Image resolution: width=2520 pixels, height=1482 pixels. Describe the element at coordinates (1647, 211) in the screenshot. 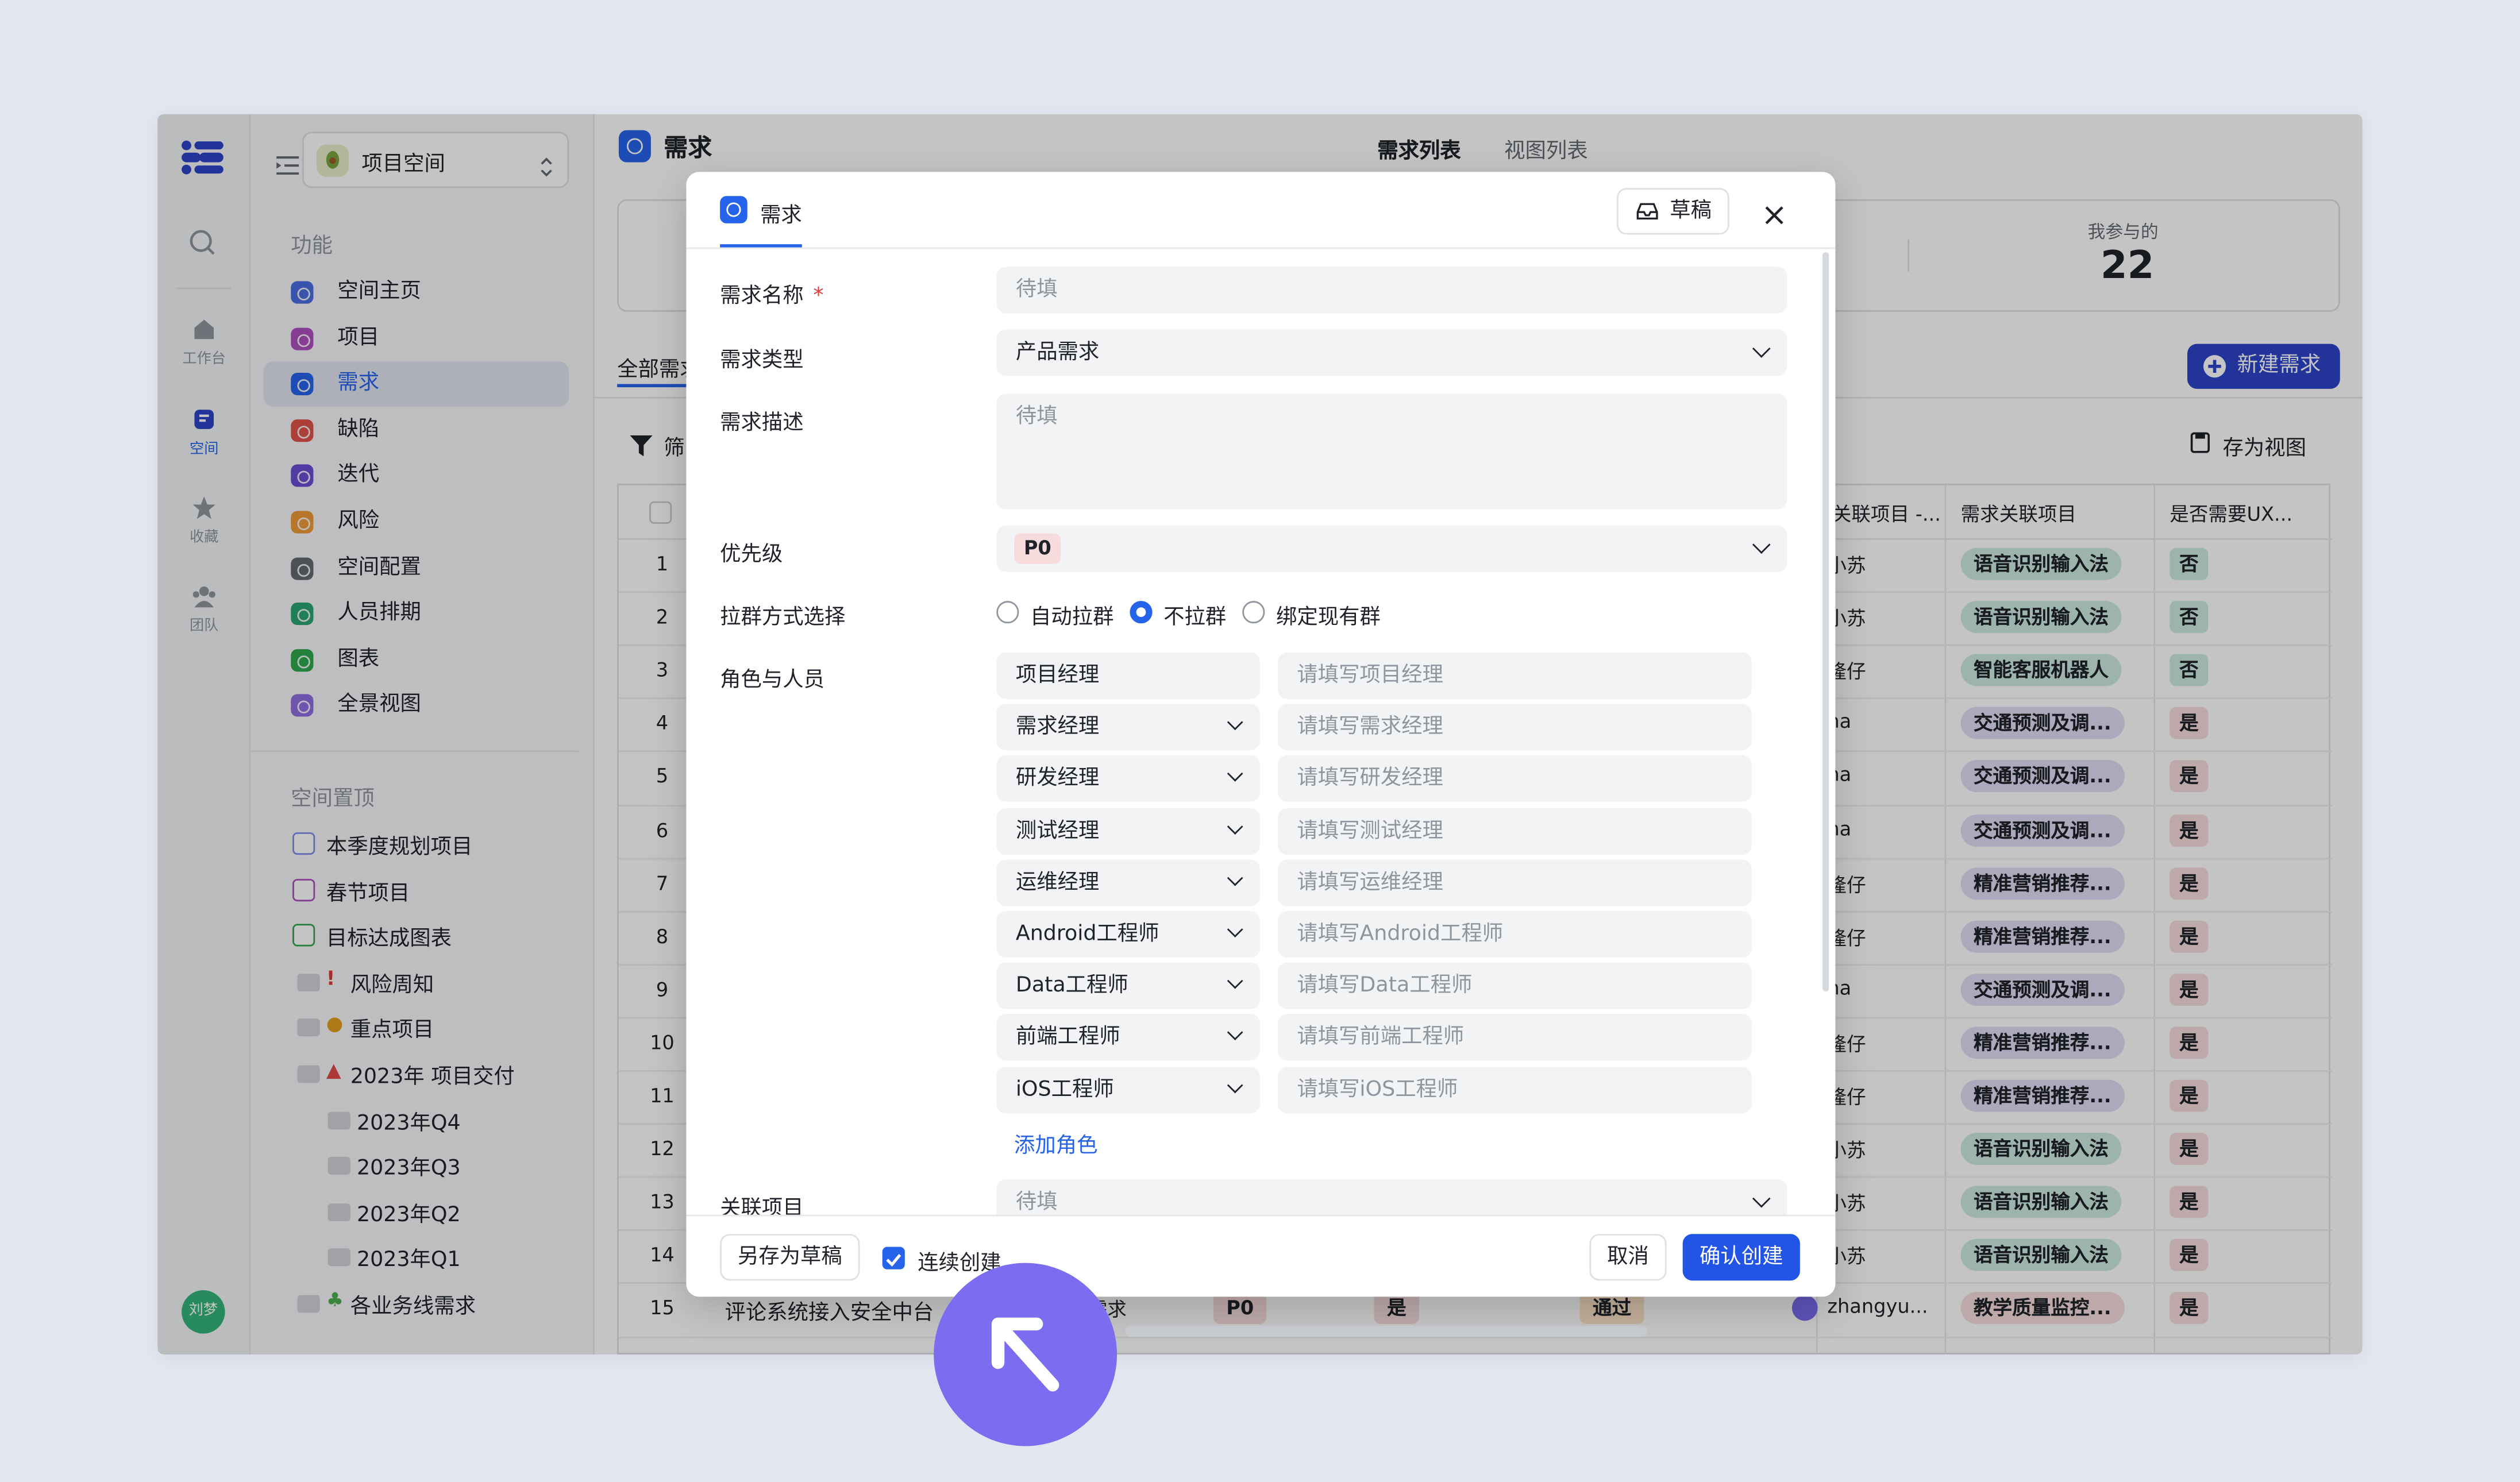

I see `inbox-icon` at that location.